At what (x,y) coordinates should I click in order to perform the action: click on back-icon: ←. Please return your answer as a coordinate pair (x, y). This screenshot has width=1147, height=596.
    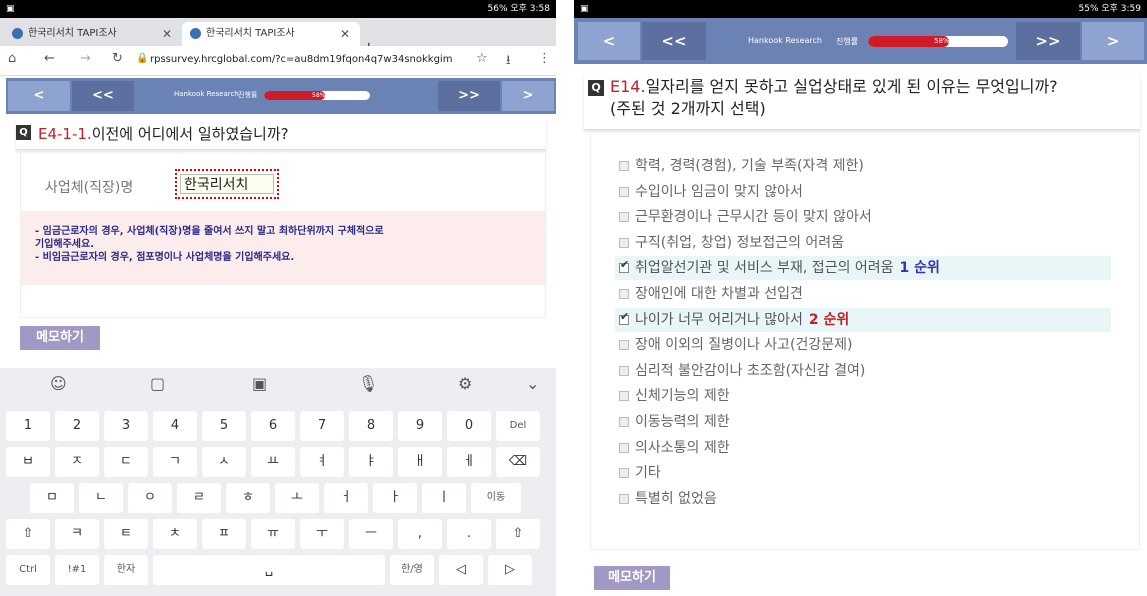
    Looking at the image, I should click on (49, 58).